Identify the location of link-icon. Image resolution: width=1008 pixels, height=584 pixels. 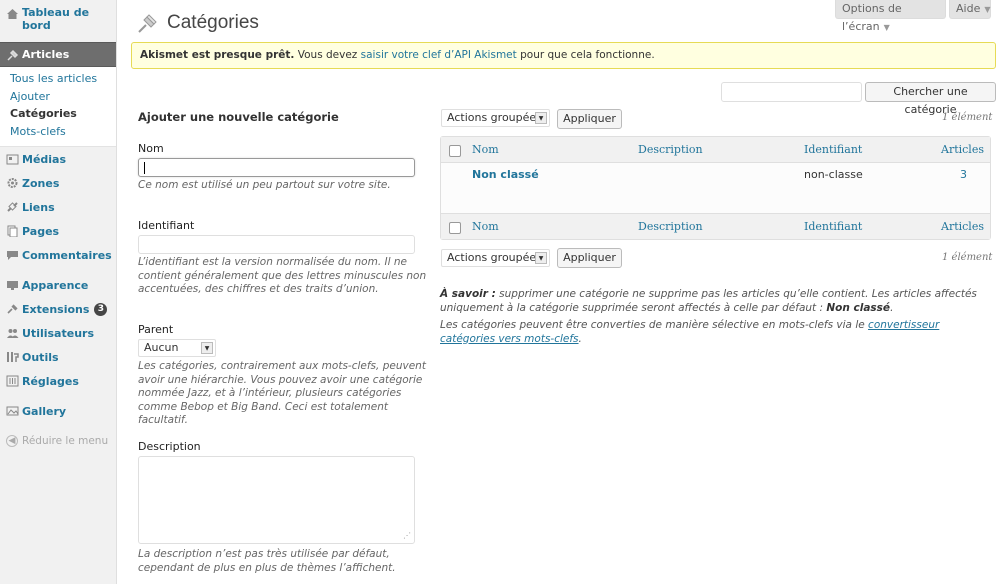
(12, 207).